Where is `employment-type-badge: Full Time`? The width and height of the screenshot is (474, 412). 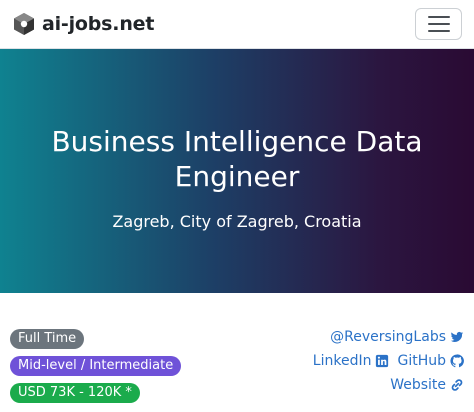 employment-type-badge: Full Time is located at coordinates (47, 339).